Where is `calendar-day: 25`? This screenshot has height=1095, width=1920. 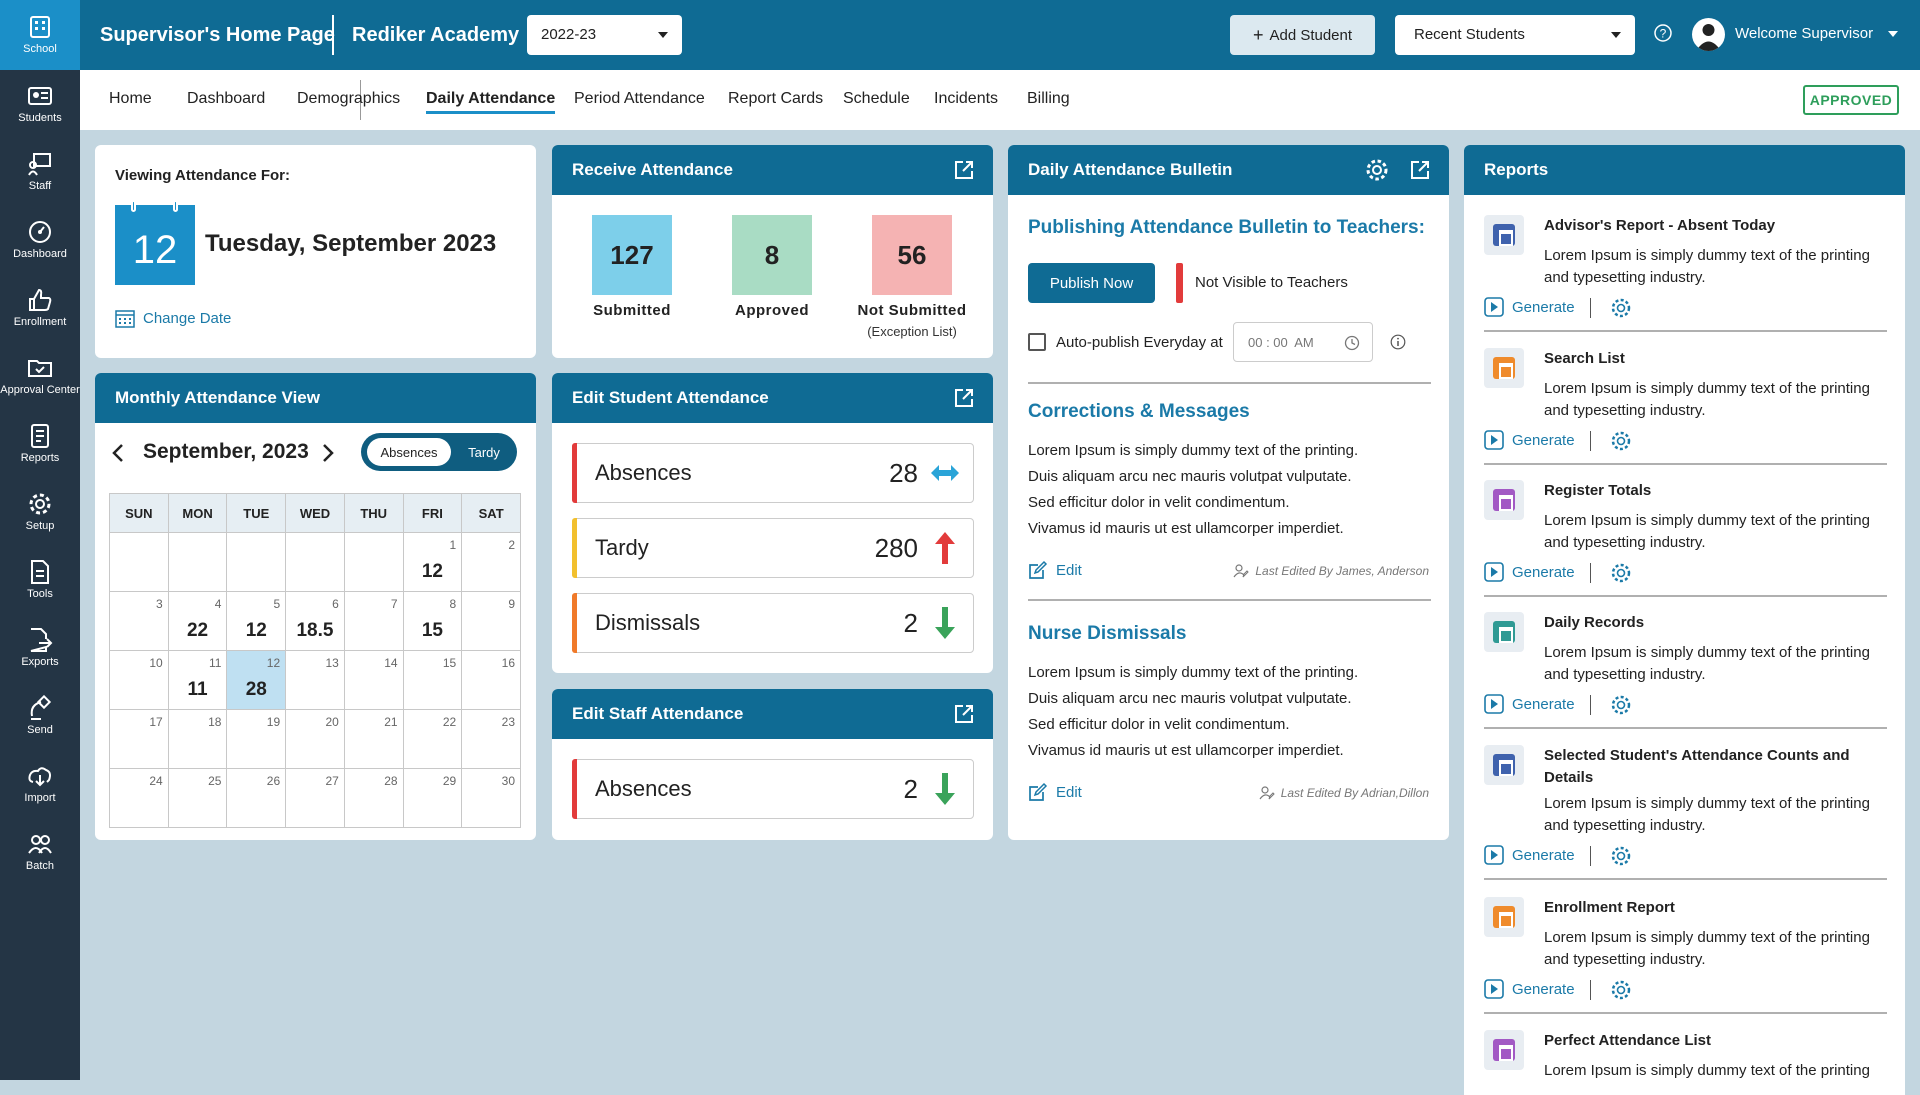
calendar-day: 25 is located at coordinates (197, 798).